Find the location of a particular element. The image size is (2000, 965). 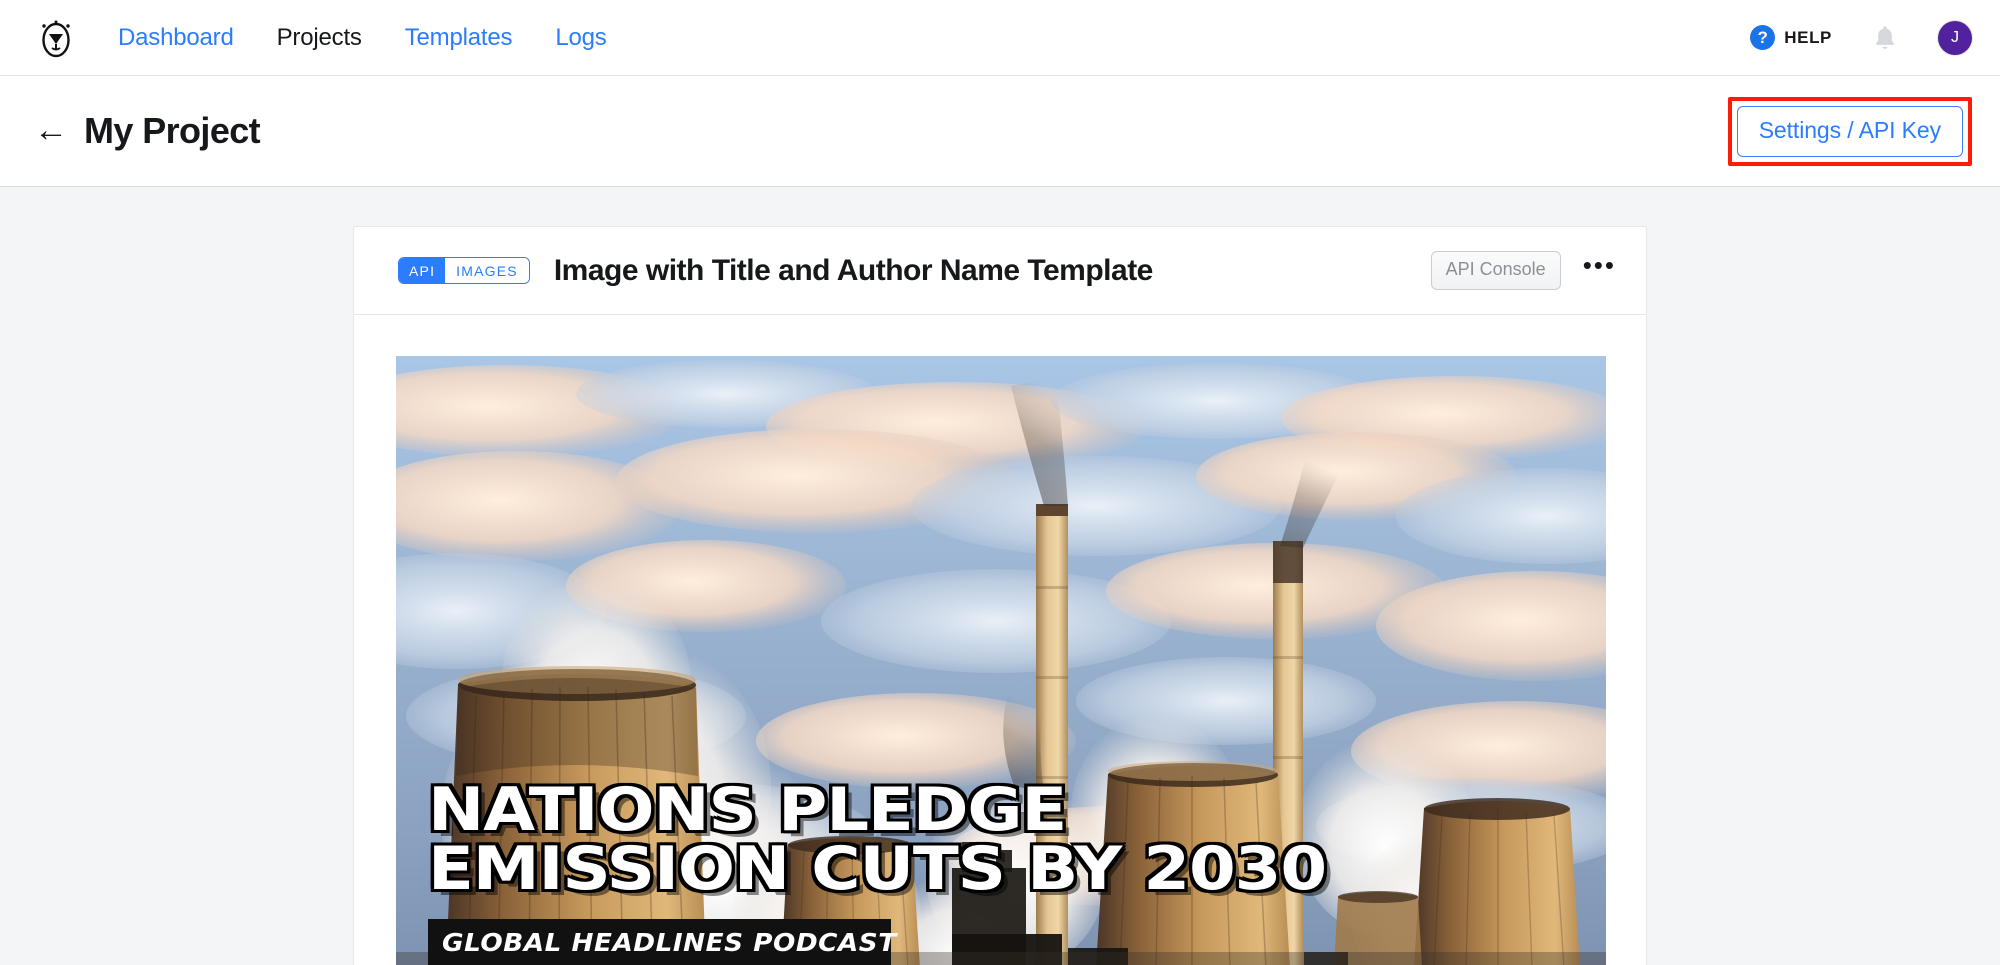

nav-right-group: ? HELP J is located at coordinates (1861, 37).